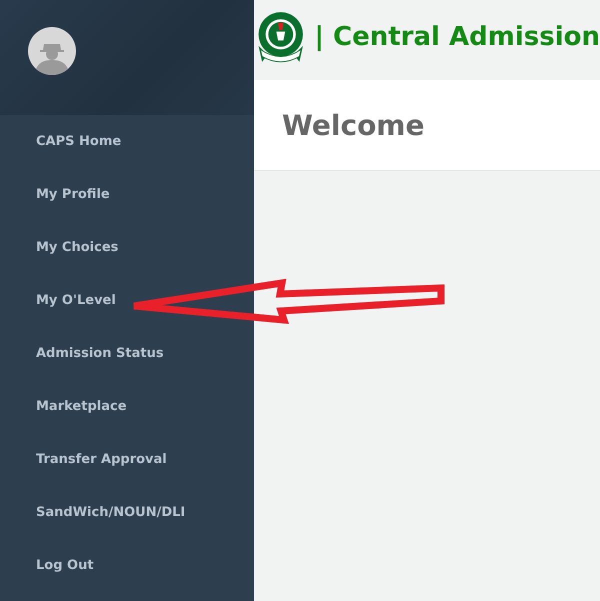 This screenshot has width=600, height=601. I want to click on site-title: | Central Admission, so click(457, 37).